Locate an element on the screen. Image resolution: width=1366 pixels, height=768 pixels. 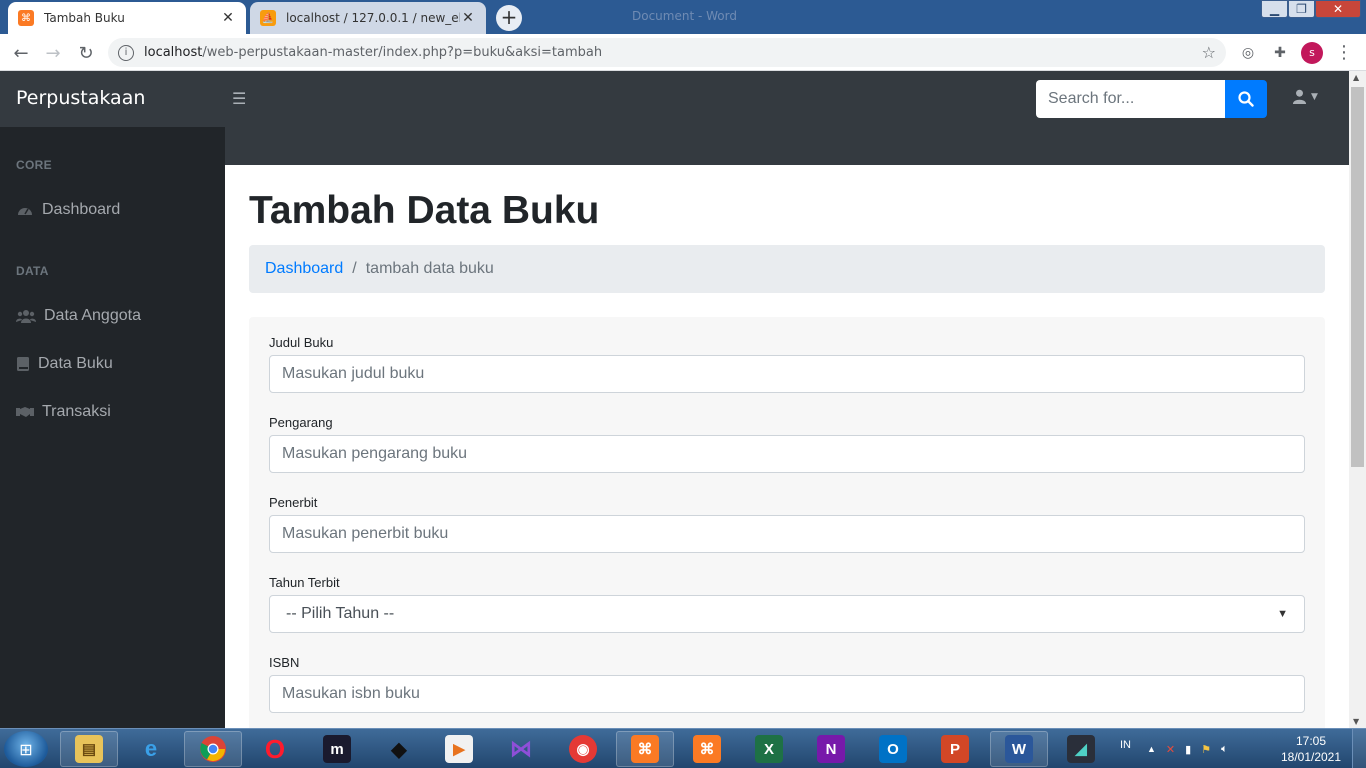
browser-tab-active: ⌘ Tambah Buku ✕ is located at coordinates (127, 18).